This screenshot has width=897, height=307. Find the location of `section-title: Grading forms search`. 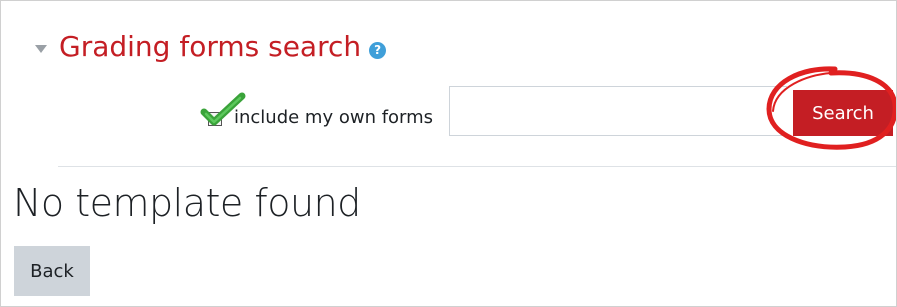

section-title: Grading forms search is located at coordinates (210, 47).